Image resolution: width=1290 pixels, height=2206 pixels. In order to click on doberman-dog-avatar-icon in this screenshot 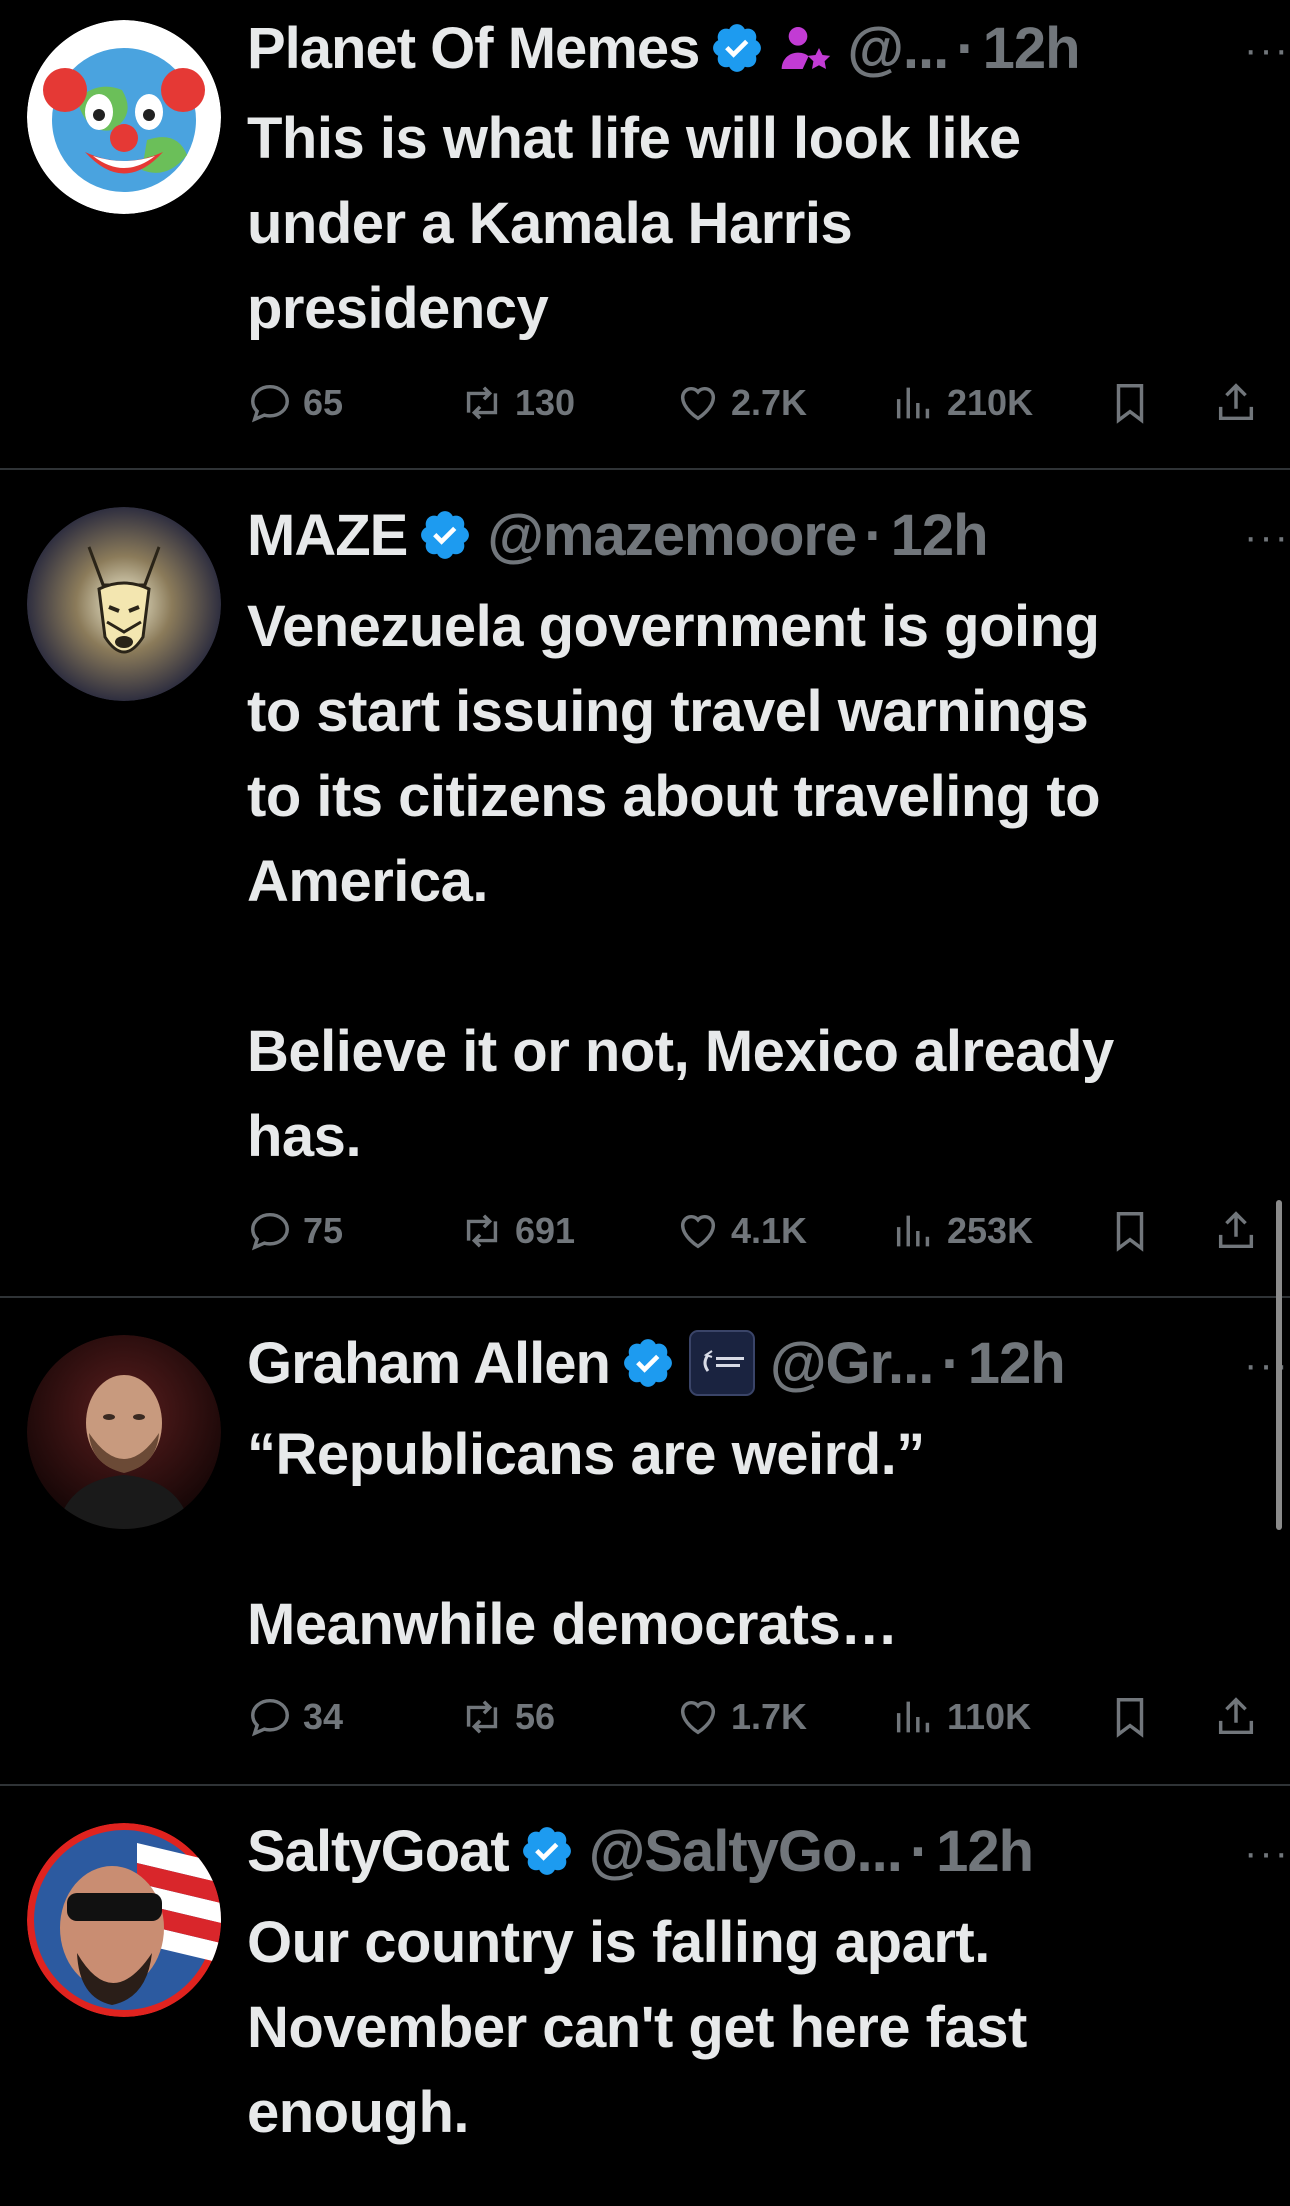, I will do `click(124, 604)`.